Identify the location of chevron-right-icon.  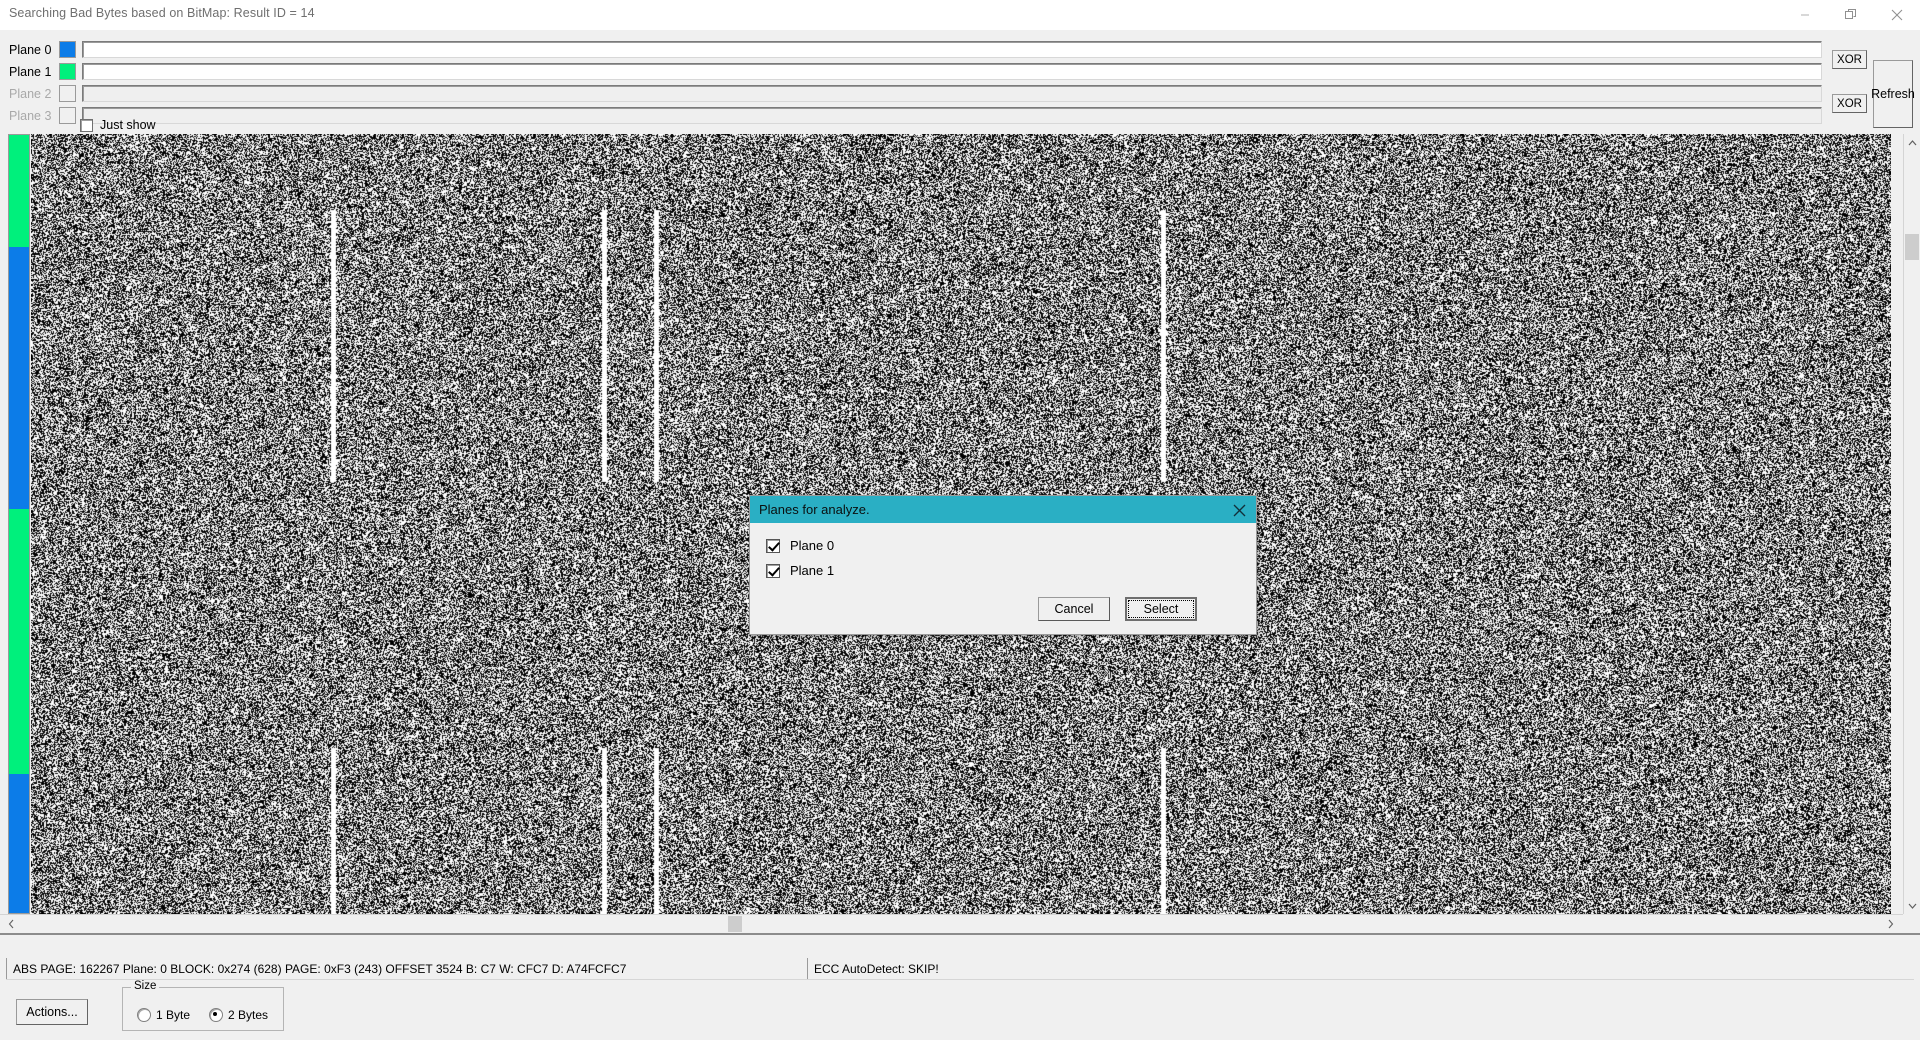
(1890, 923).